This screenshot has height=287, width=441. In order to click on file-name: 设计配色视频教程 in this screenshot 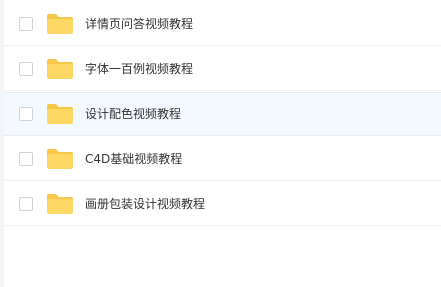, I will do `click(133, 114)`.